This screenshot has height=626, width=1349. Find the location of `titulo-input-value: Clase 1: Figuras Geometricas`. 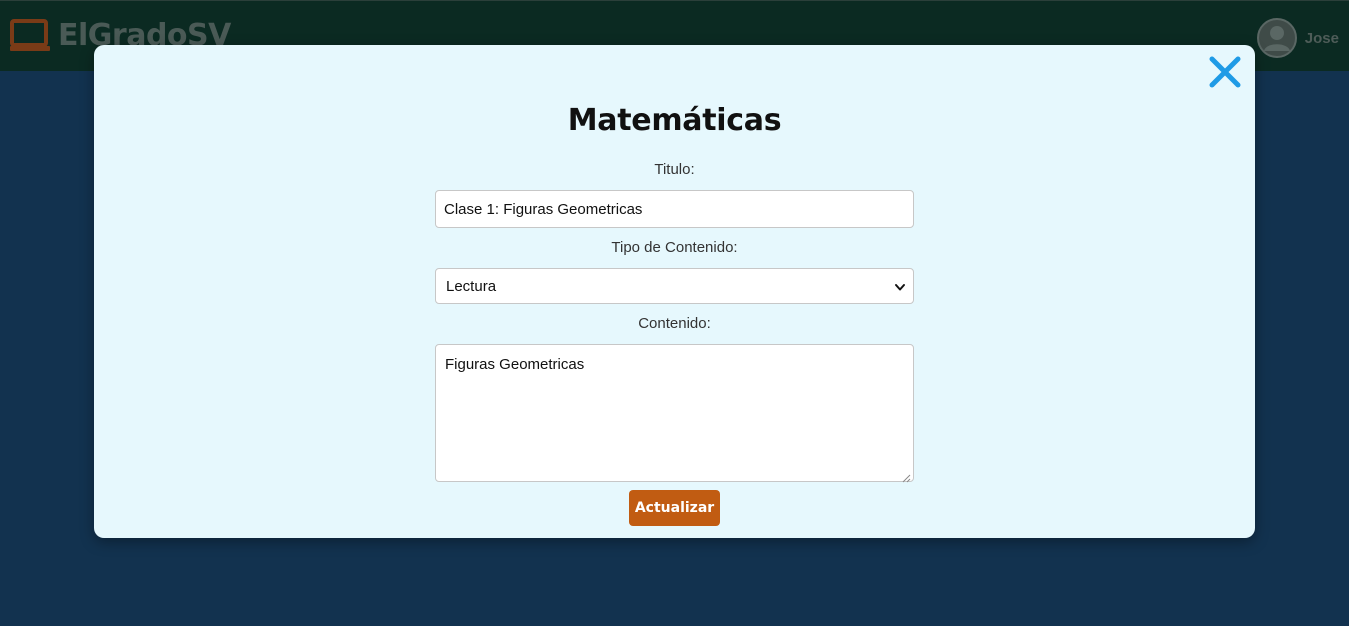

titulo-input-value: Clase 1: Figuras Geometricas is located at coordinates (543, 209).